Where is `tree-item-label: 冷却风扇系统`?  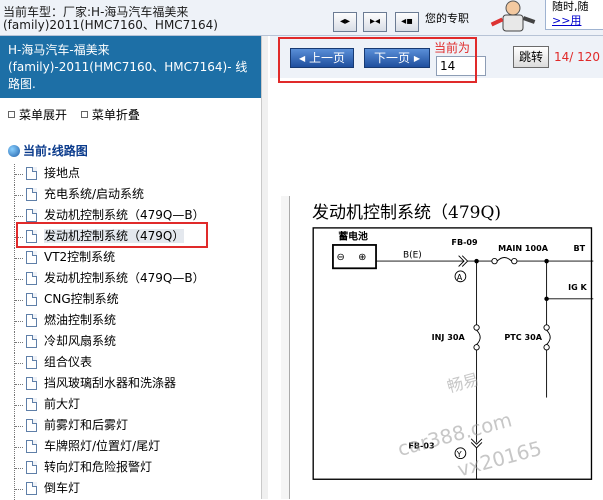 tree-item-label: 冷却风扇系统 is located at coordinates (80, 341).